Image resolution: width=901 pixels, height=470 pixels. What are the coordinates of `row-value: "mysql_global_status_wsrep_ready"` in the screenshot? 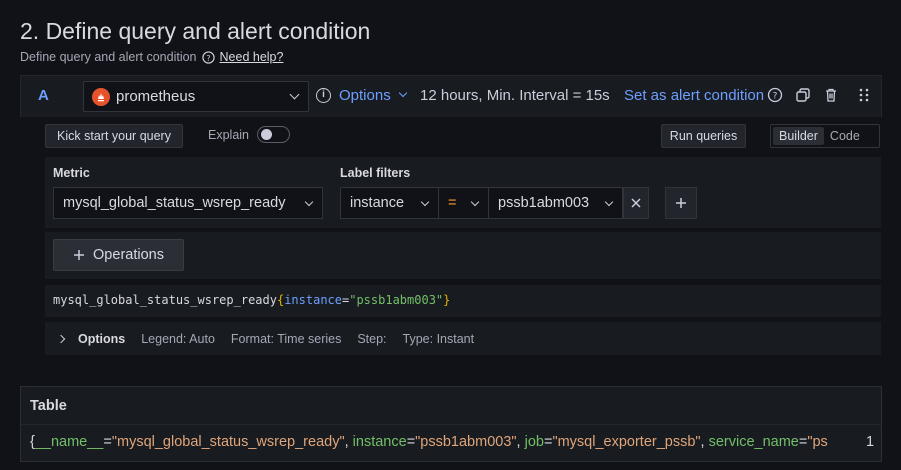 It's located at (228, 442).